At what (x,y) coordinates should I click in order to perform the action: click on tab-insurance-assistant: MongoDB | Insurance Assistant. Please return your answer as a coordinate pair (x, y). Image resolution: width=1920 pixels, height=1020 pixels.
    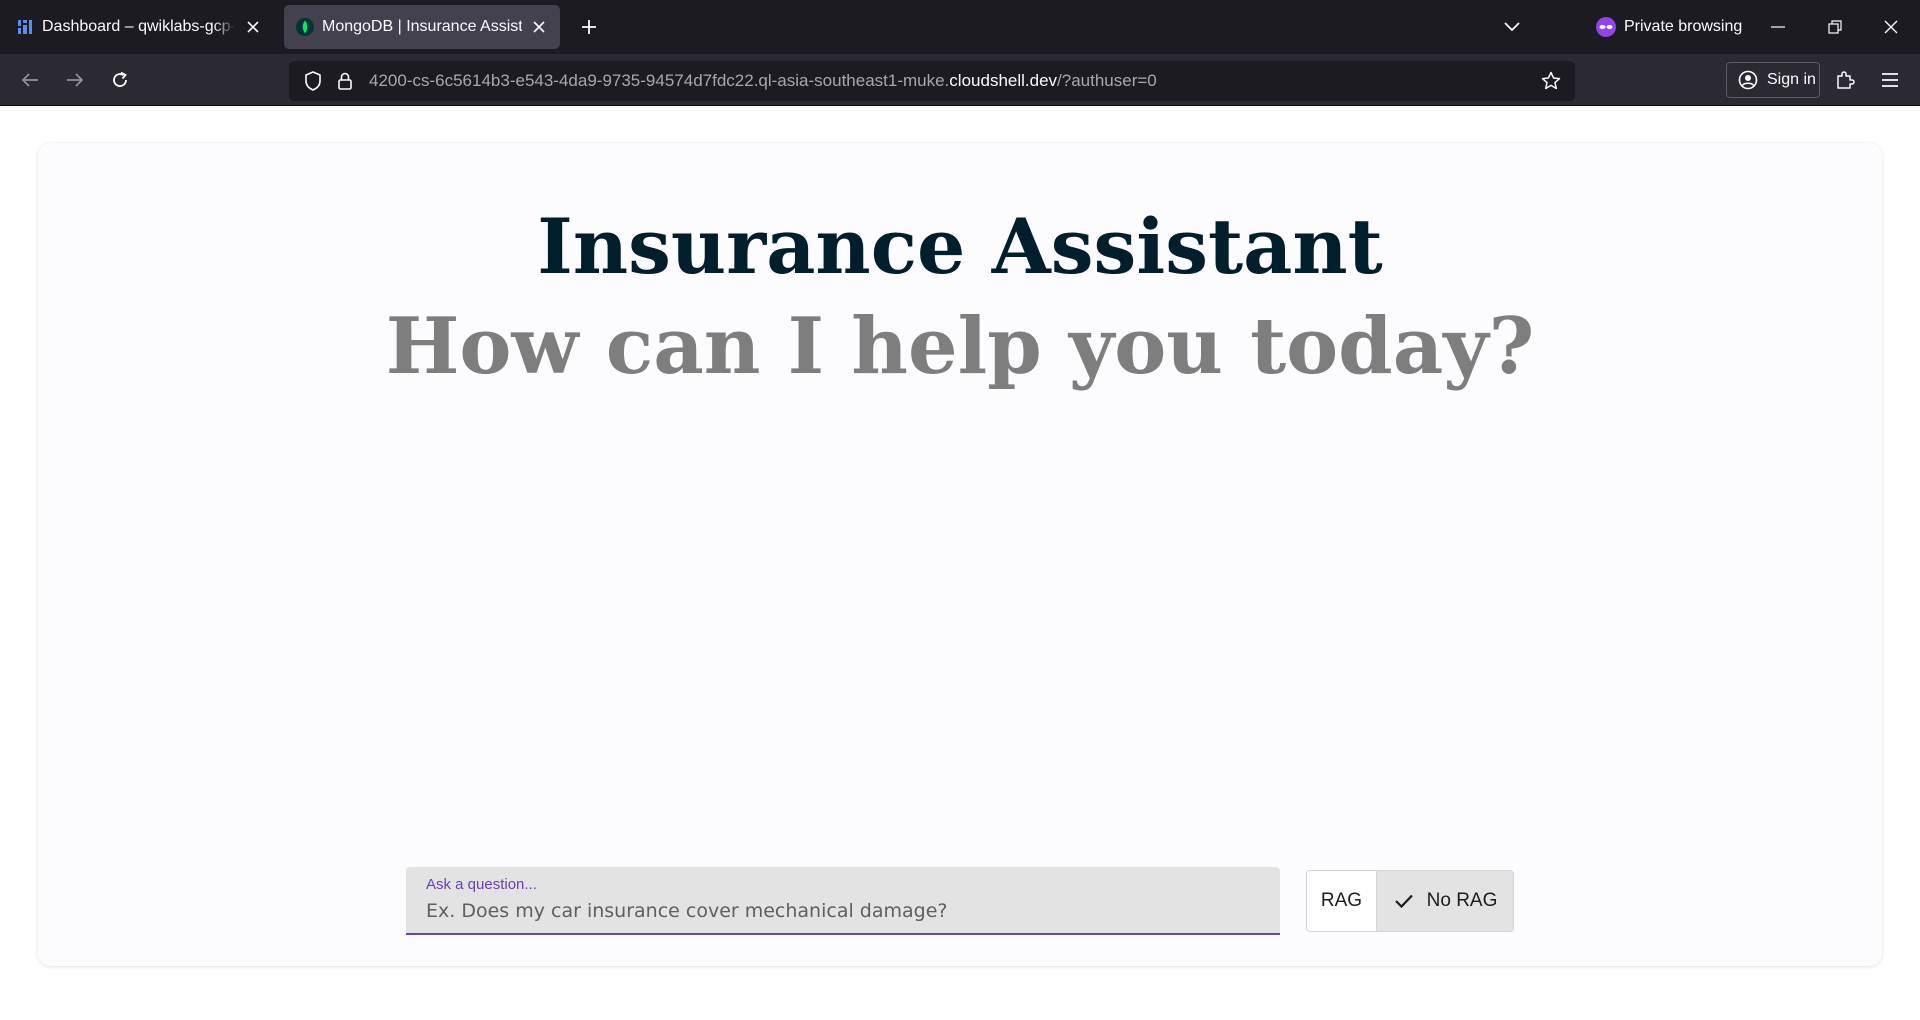
    Looking at the image, I should click on (422, 27).